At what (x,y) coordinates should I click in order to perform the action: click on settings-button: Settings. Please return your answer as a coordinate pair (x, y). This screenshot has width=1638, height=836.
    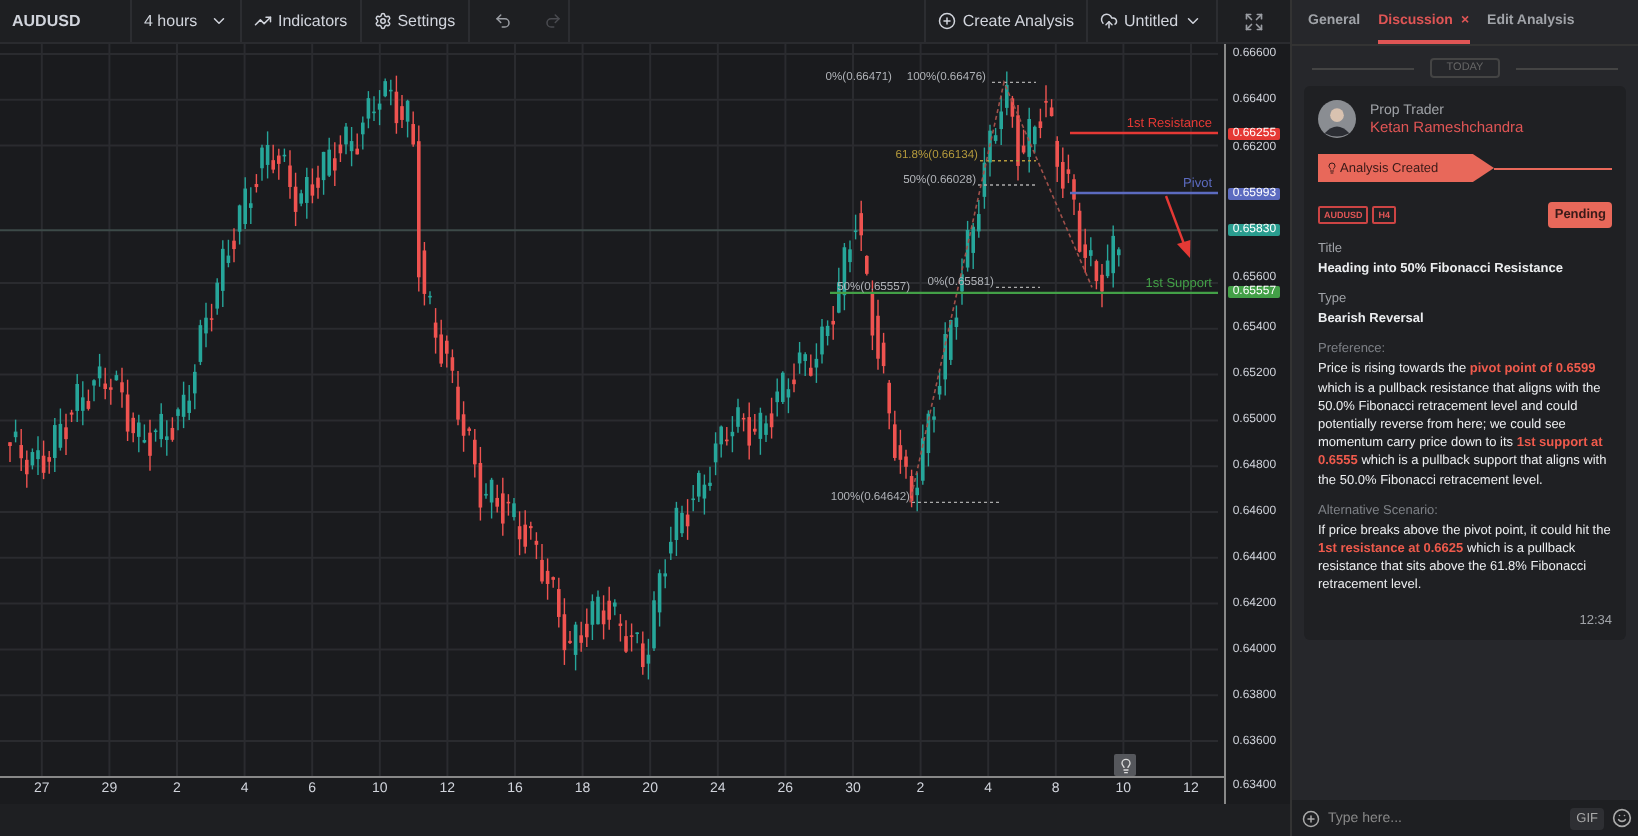
    Looking at the image, I should click on (414, 21).